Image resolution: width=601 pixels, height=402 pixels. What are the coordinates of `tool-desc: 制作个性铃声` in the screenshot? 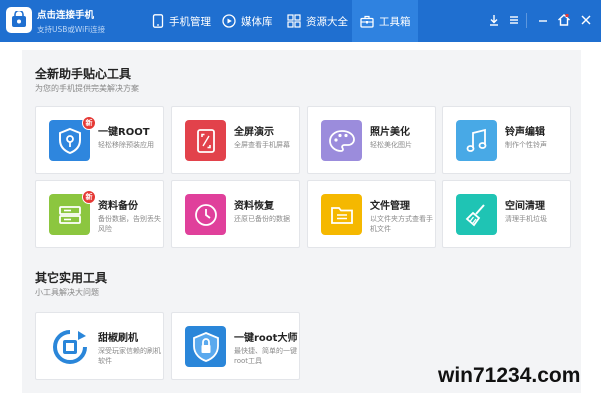 It's located at (526, 145).